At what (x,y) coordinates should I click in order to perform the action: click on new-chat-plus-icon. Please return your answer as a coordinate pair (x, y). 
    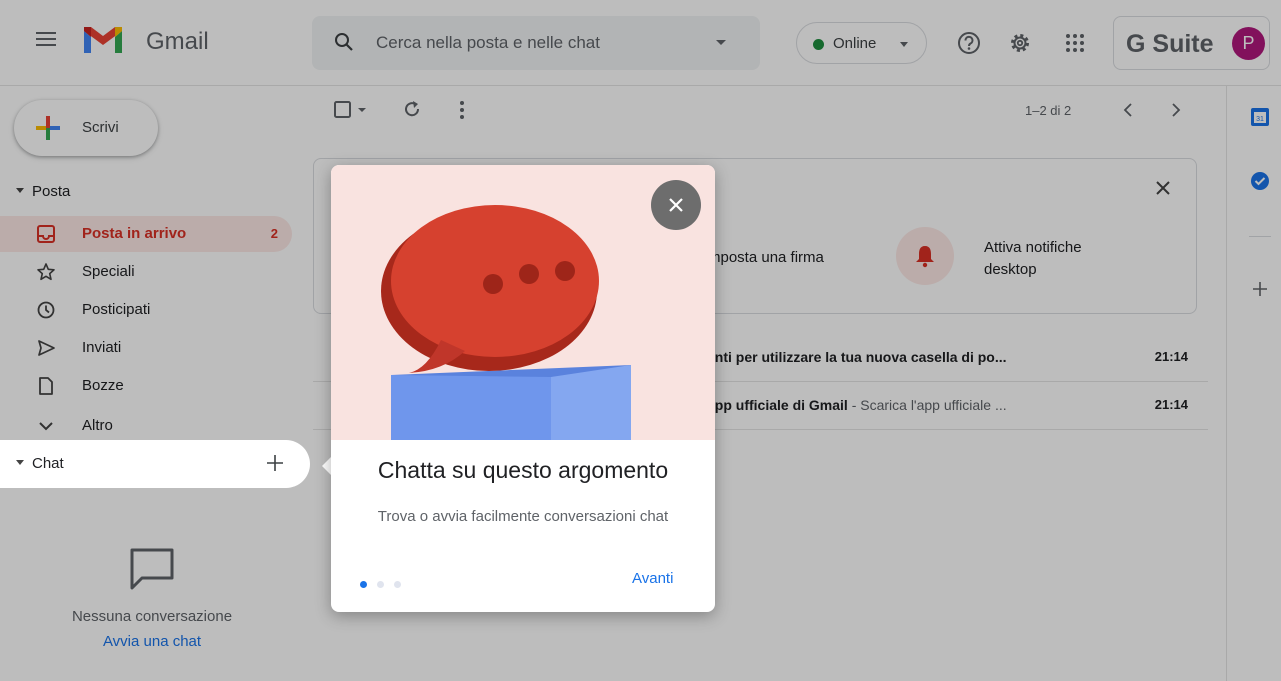
    Looking at the image, I should click on (275, 463).